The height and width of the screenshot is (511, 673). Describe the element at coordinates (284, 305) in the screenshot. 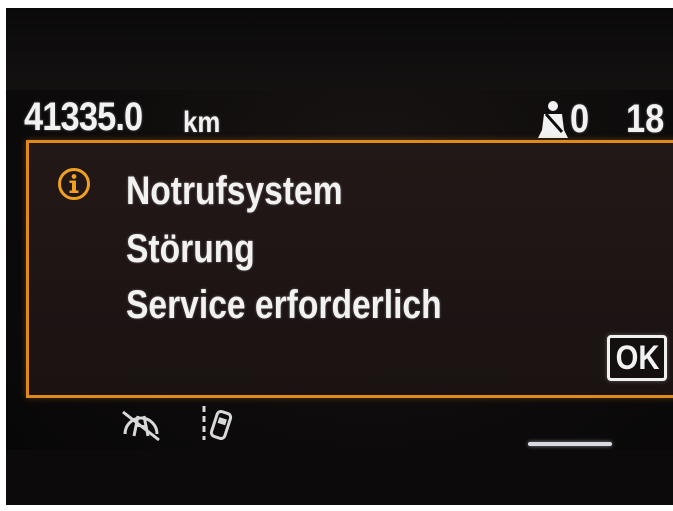

I see `message-action: Service erforderlich` at that location.